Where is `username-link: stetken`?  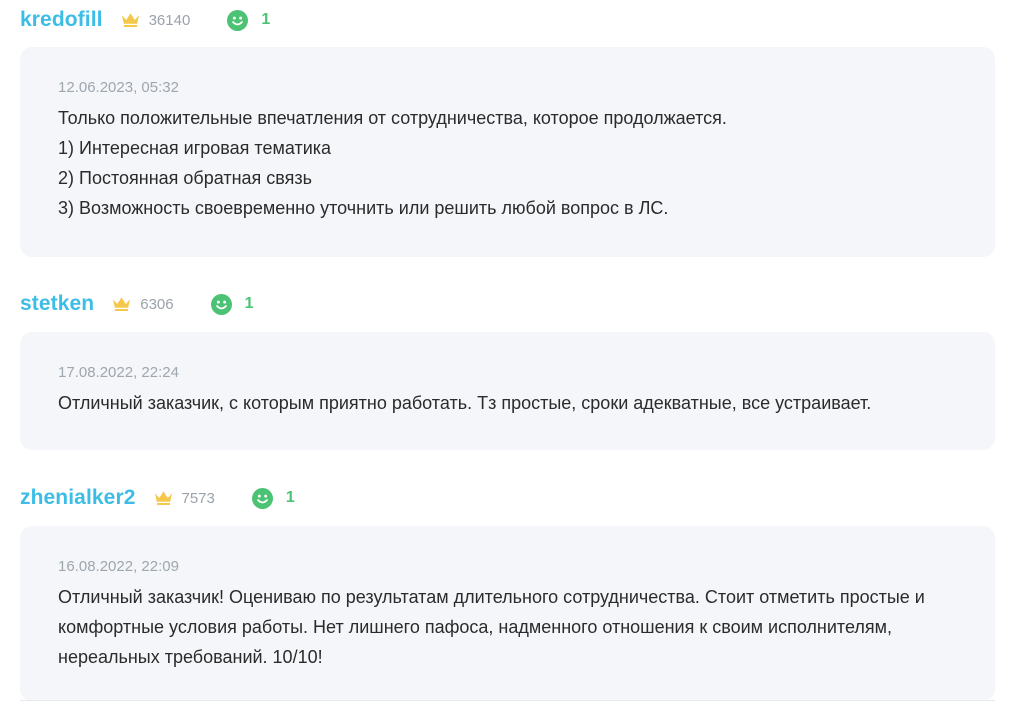 username-link: stetken is located at coordinates (57, 304).